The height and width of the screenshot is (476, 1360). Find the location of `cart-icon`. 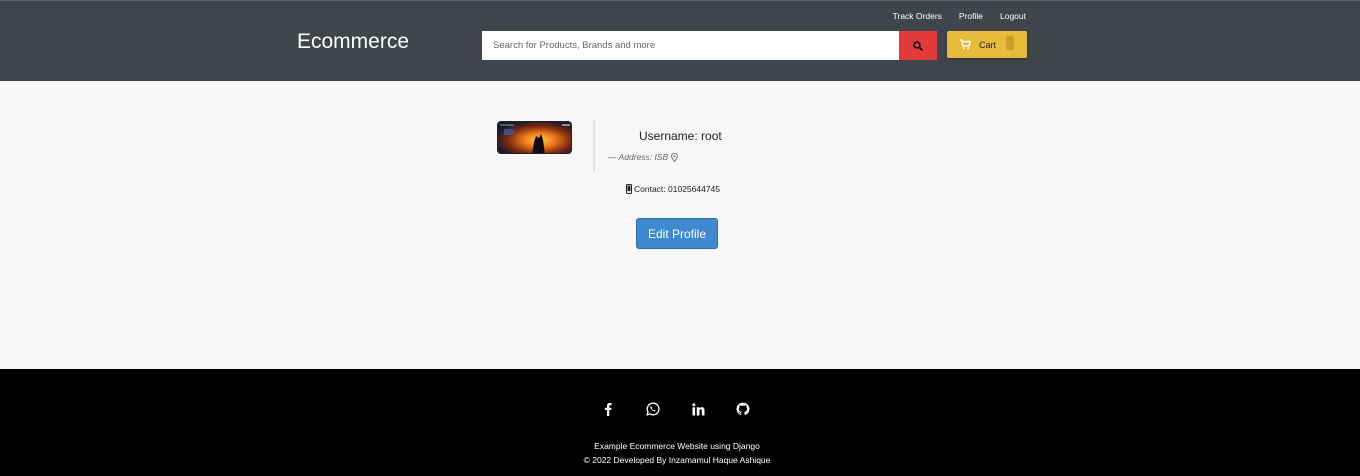

cart-icon is located at coordinates (965, 44).